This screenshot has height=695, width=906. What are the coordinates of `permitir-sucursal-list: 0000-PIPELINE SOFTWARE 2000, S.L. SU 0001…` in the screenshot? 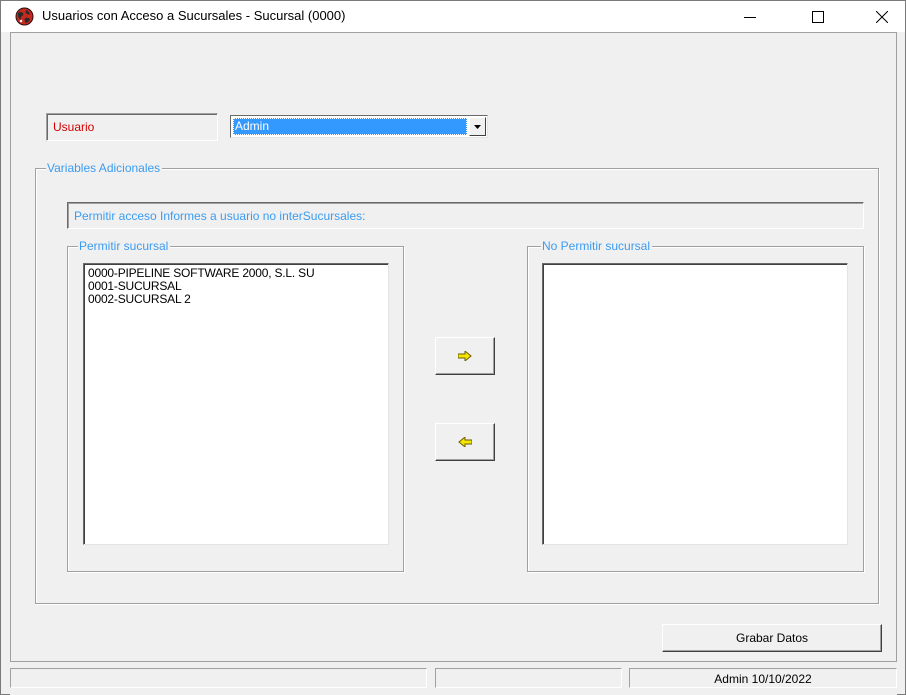 It's located at (236, 404).